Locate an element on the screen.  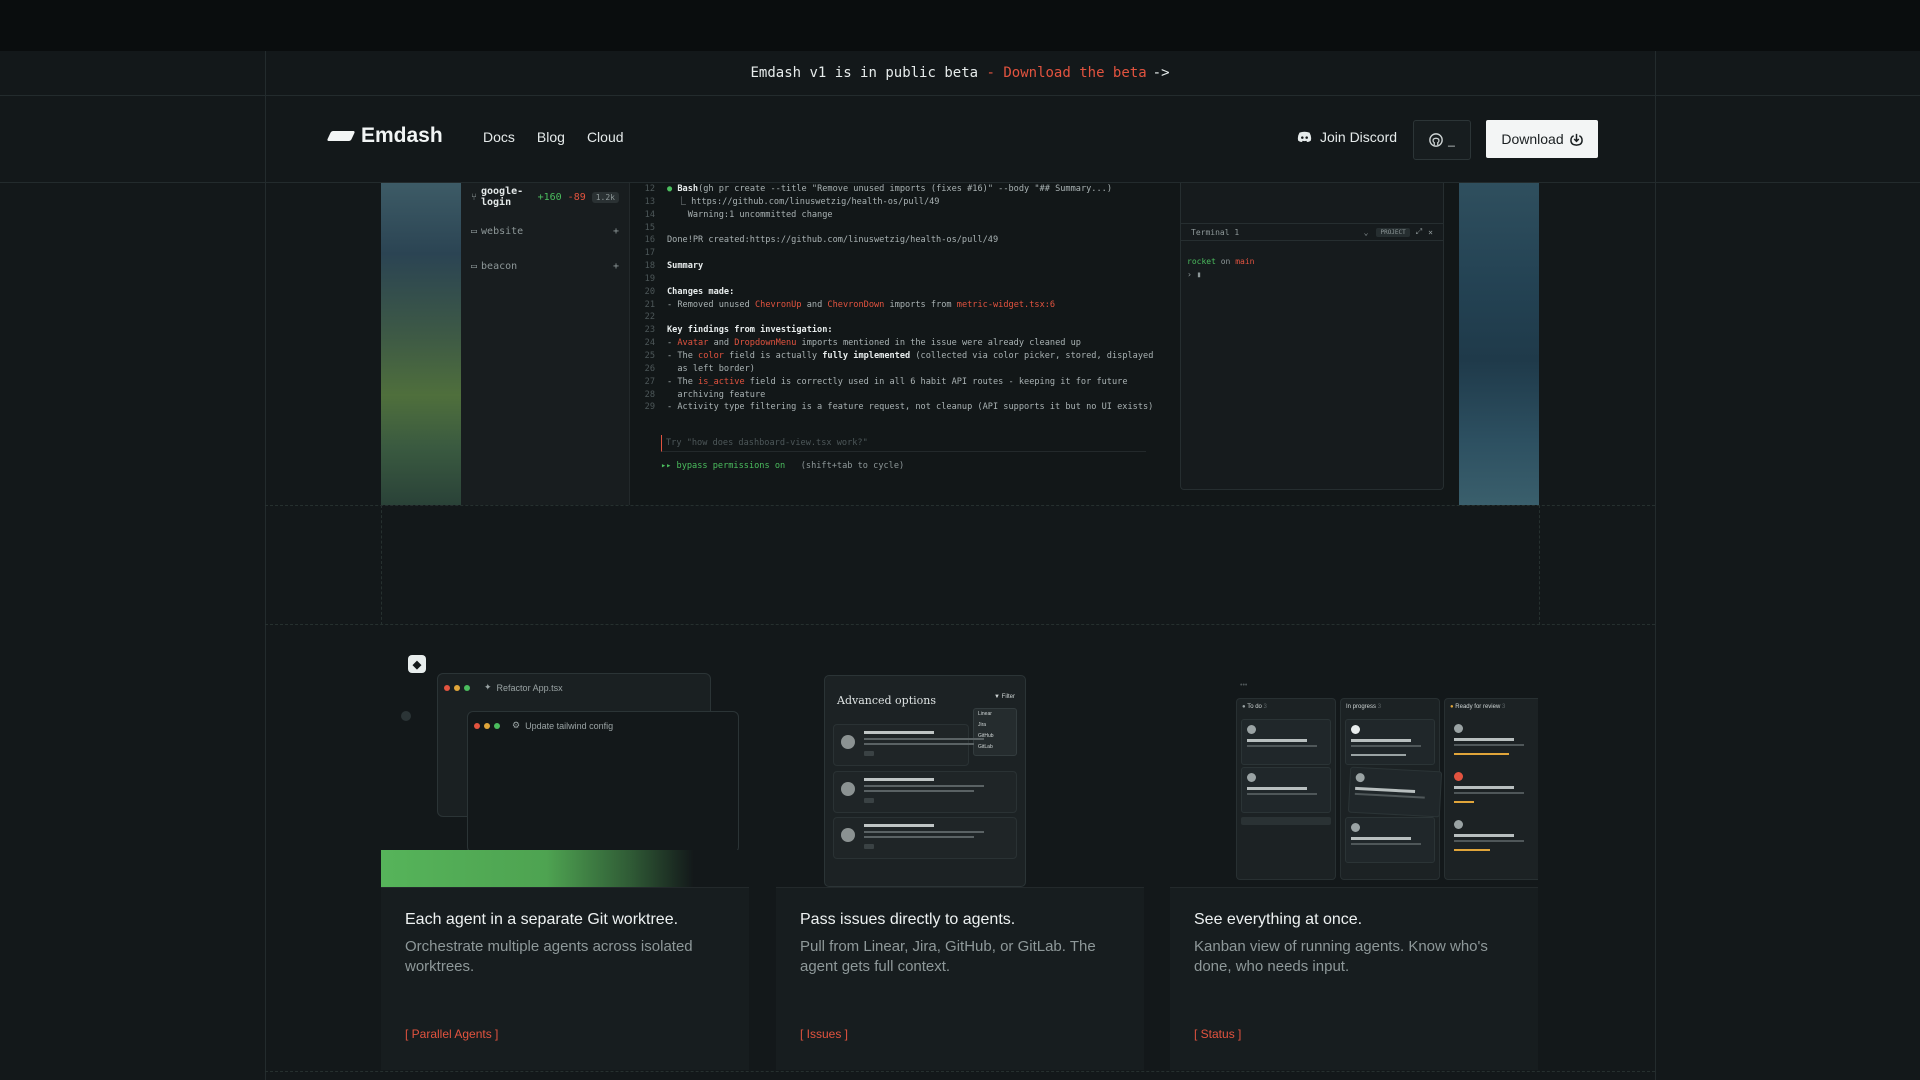
nav-links: Docs Blog Cloud is located at coordinates (553, 137).